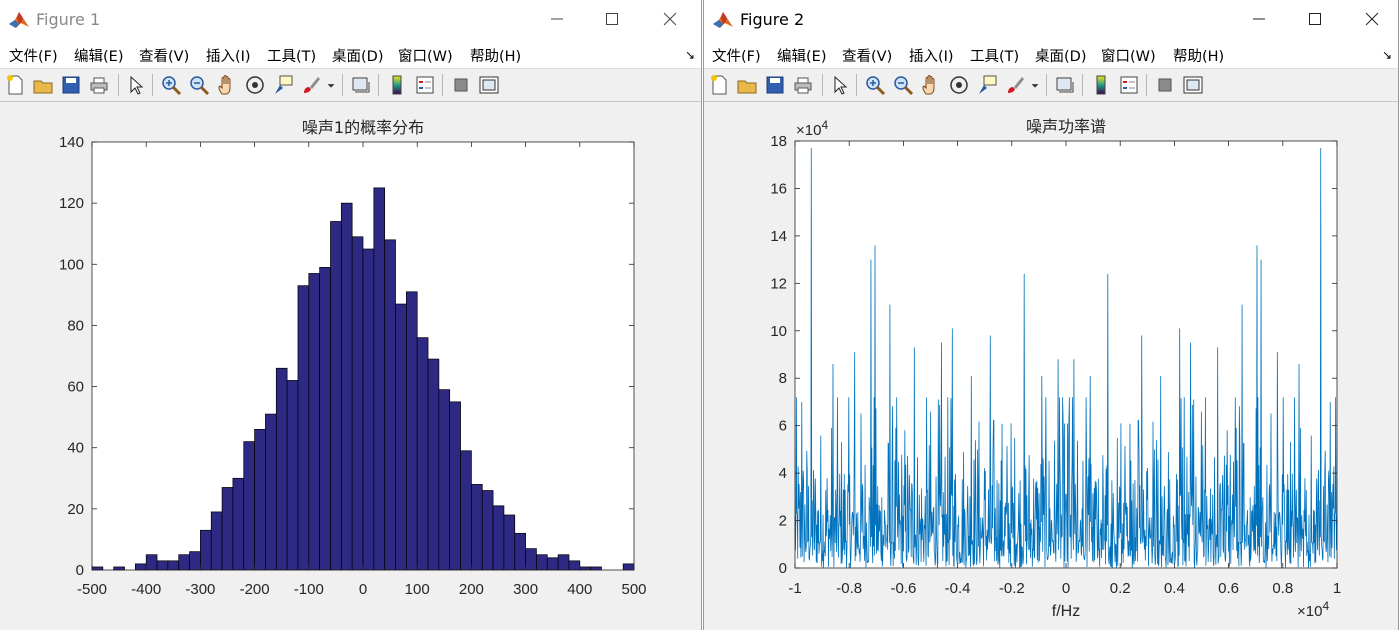  What do you see at coordinates (71, 203) in the screenshot?
I see `y-tick-label: 120` at bounding box center [71, 203].